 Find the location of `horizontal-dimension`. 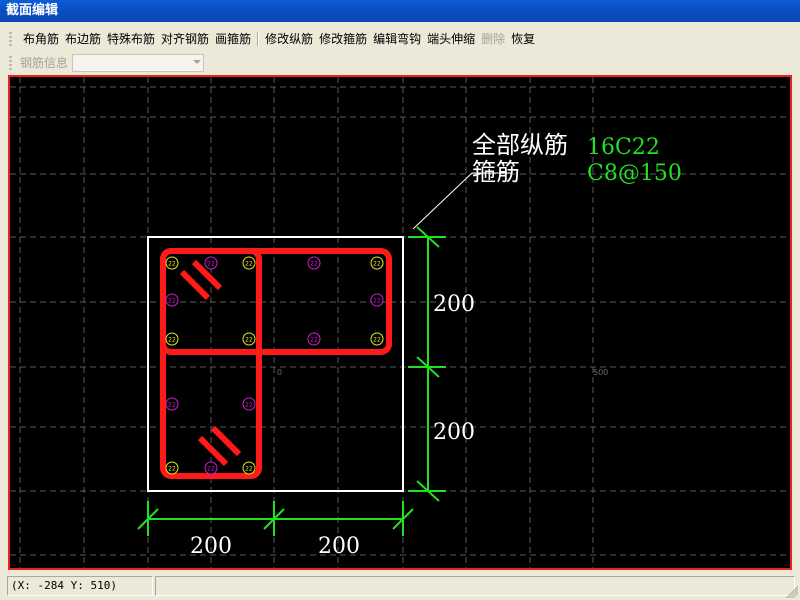

horizontal-dimension is located at coordinates (275, 518).